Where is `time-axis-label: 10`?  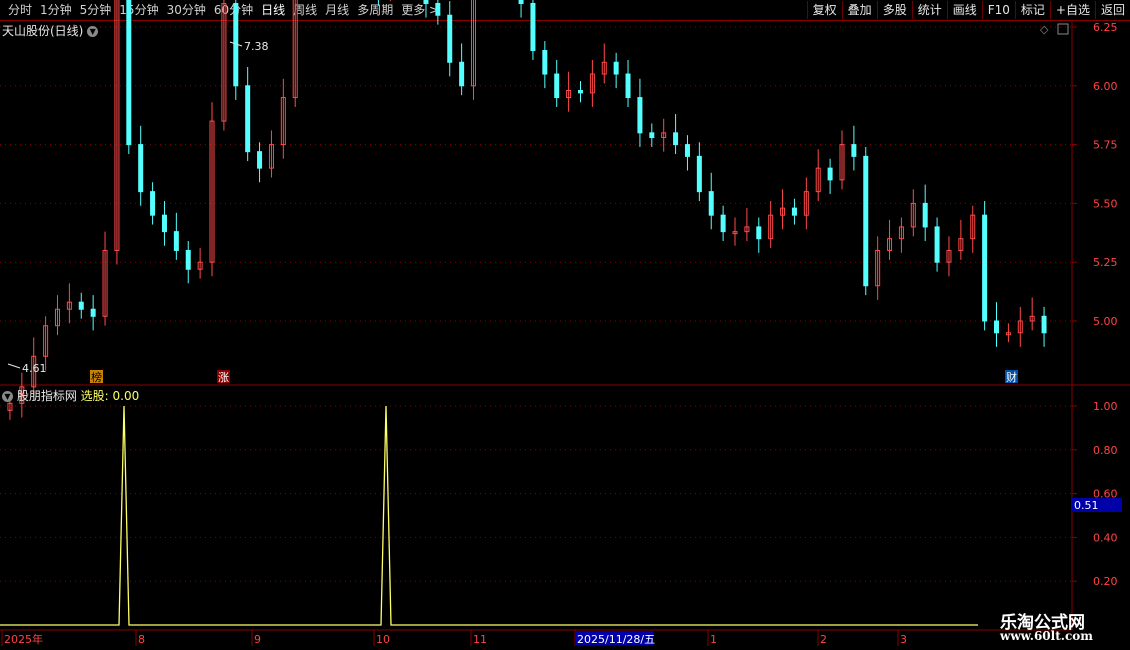
time-axis-label: 10 is located at coordinates (383, 639).